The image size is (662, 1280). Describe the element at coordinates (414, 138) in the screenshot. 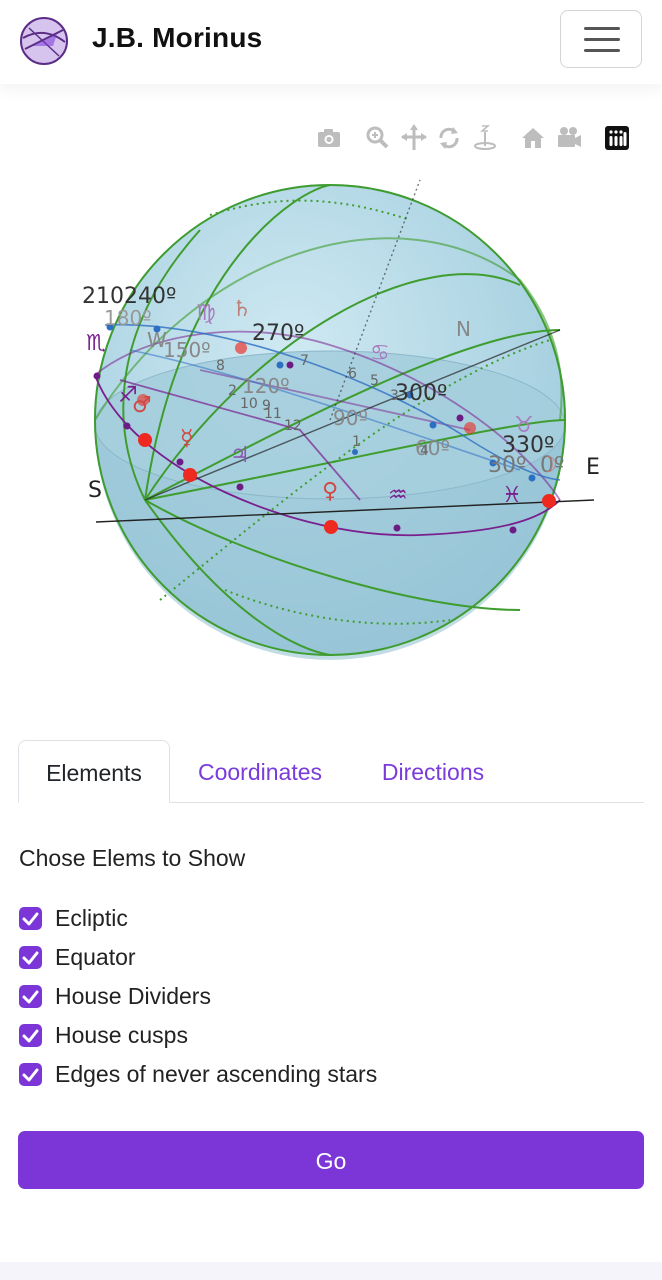

I see `pan-icon` at that location.